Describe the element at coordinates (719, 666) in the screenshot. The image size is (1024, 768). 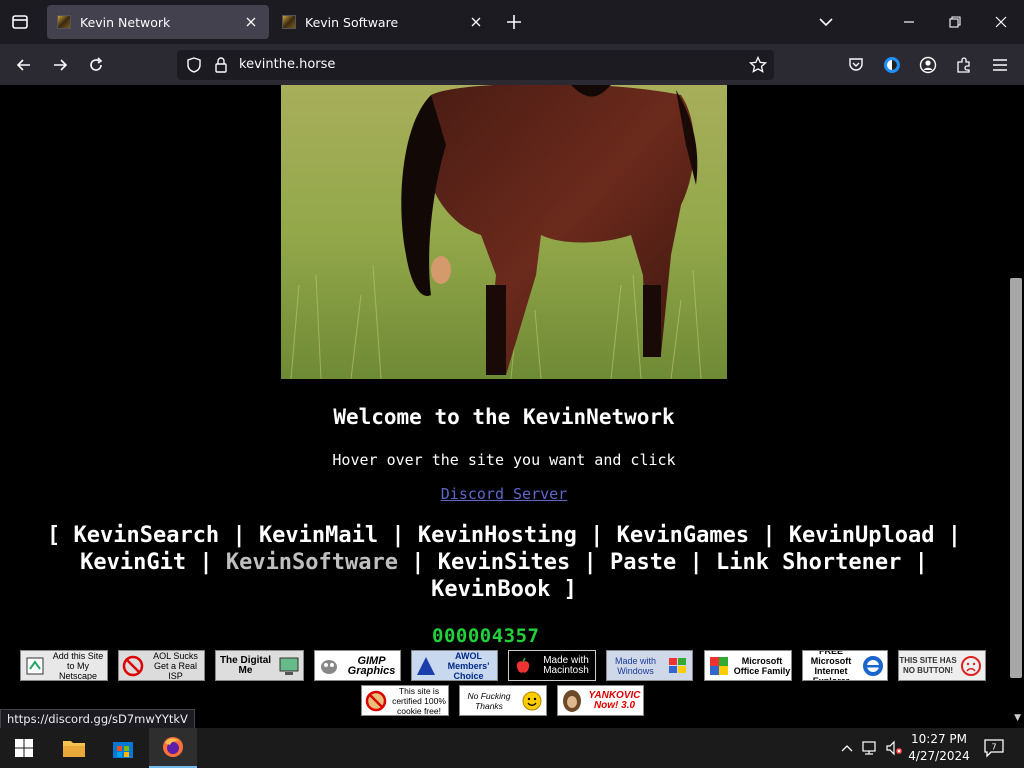
I see `office-icon` at that location.